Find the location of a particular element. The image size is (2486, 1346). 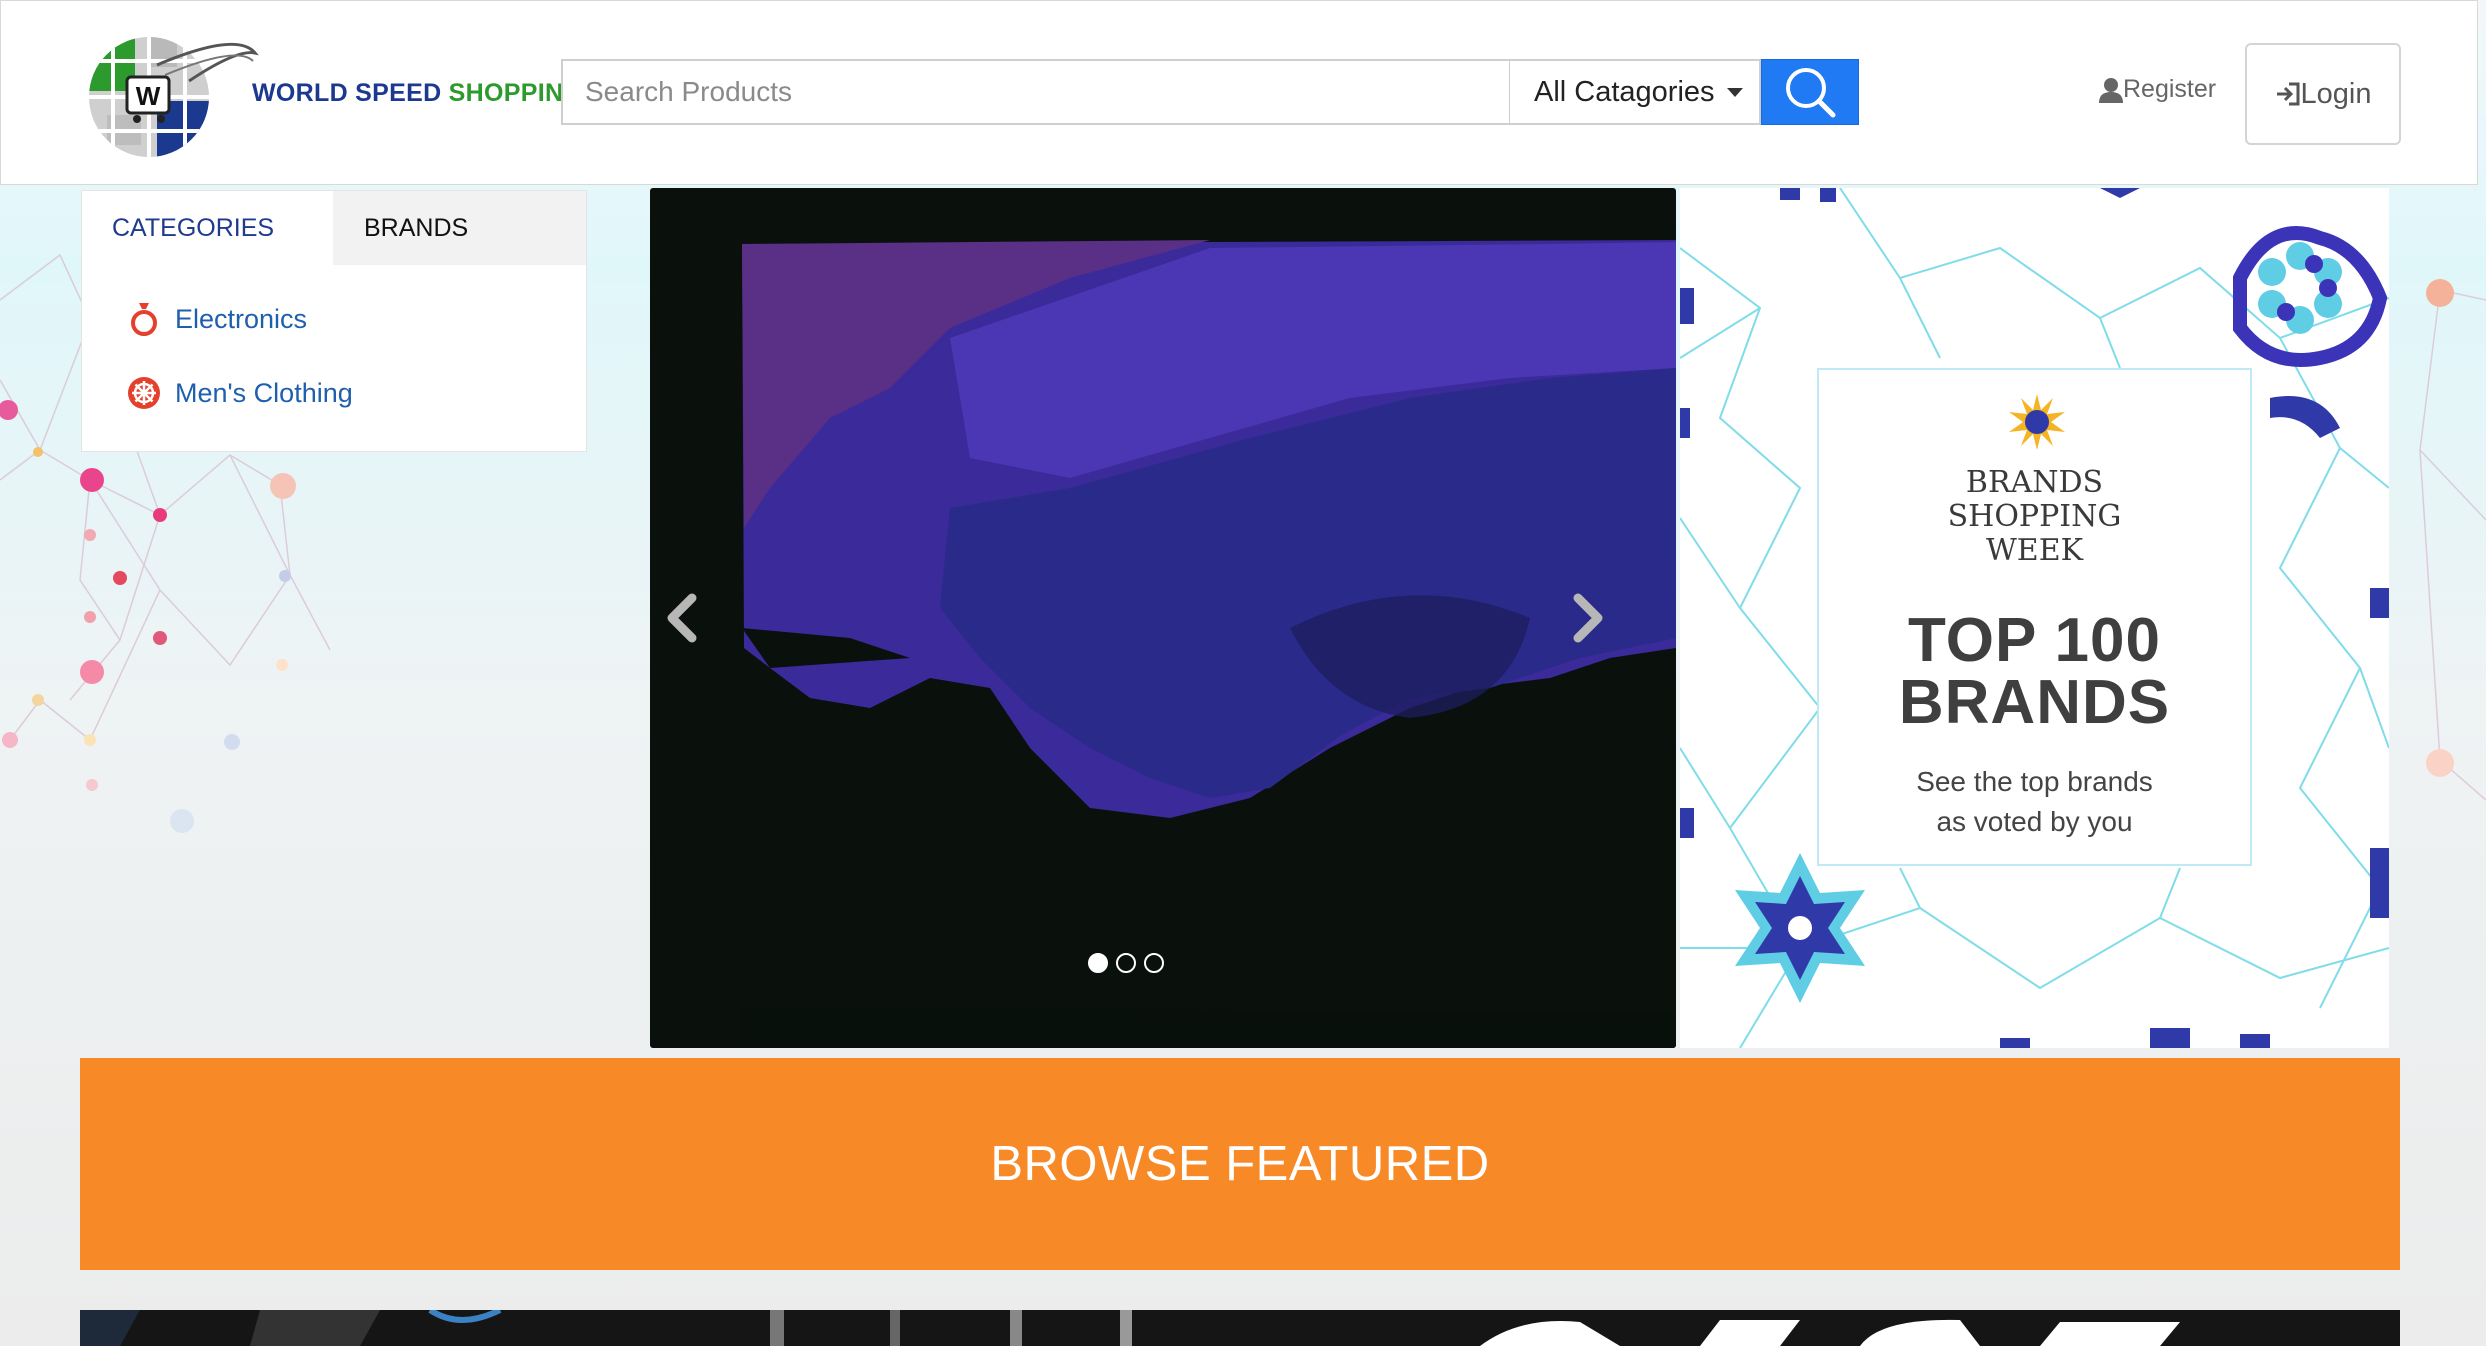

category-item-mens-clothing: Men's Clothing is located at coordinates (239, 393).